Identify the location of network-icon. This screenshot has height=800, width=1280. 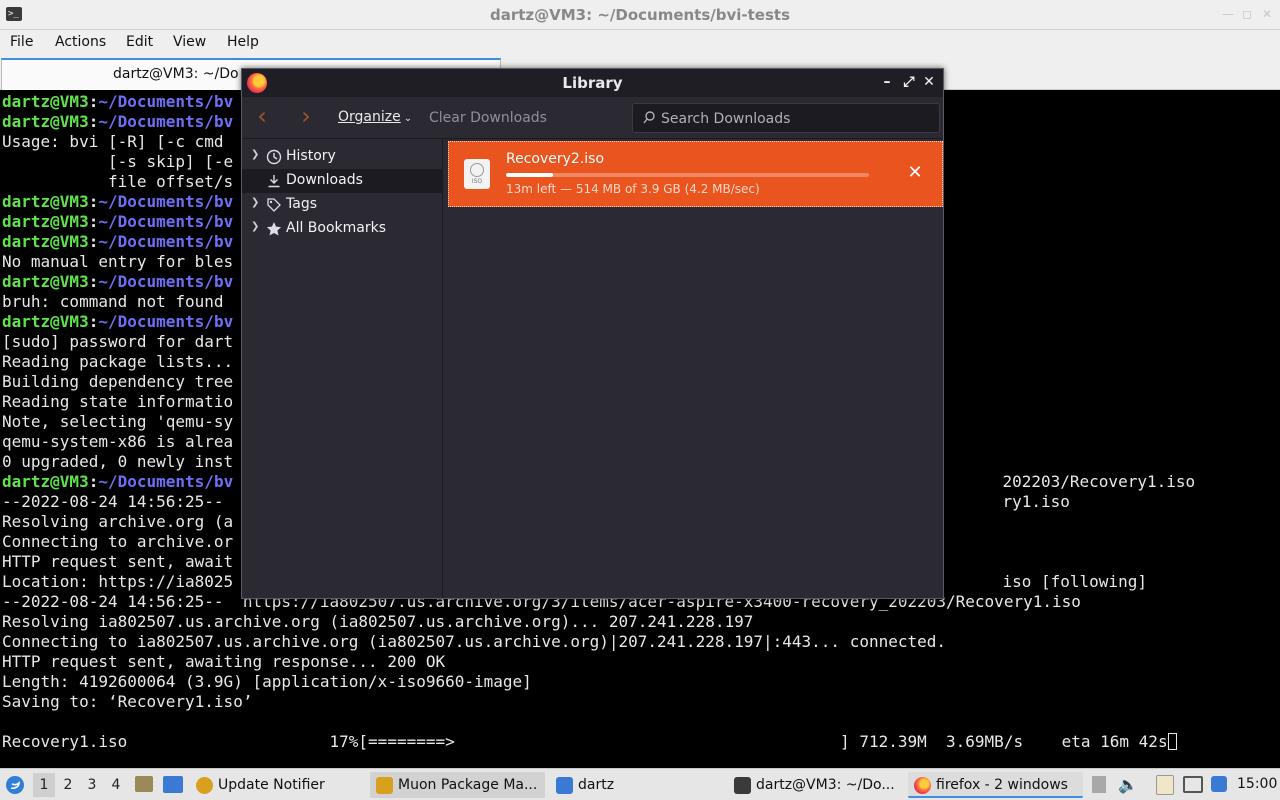
(1193, 784).